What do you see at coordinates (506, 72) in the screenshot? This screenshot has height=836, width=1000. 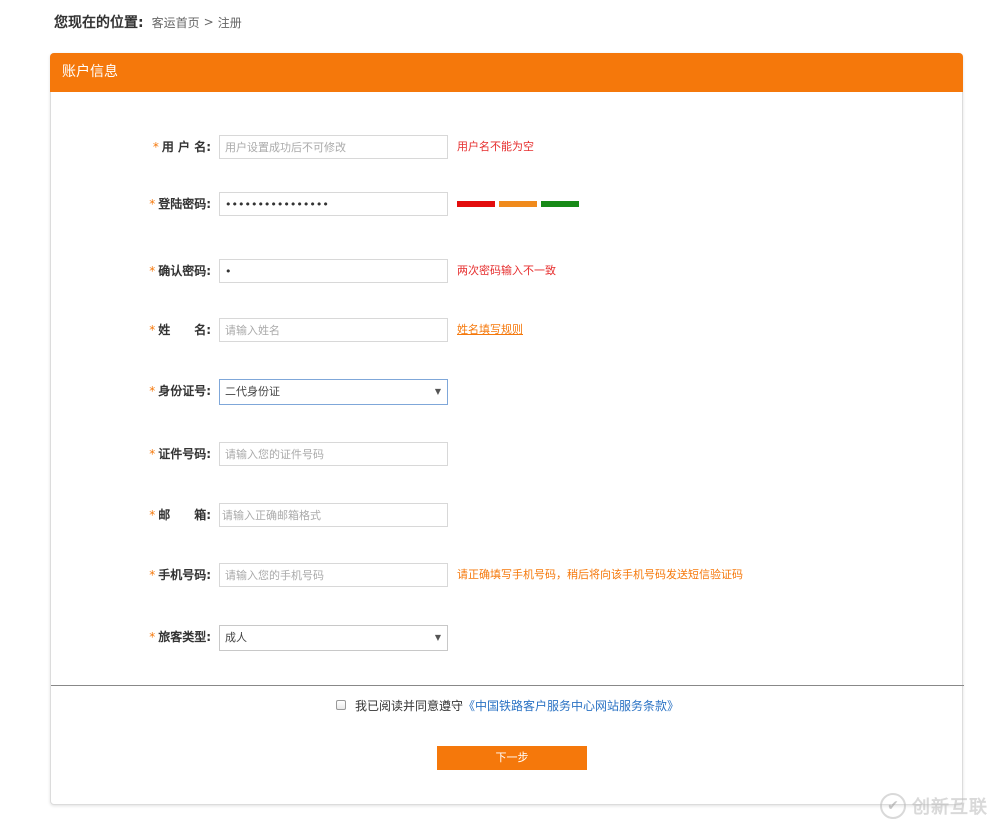 I see `panel-title: 账户信息` at bounding box center [506, 72].